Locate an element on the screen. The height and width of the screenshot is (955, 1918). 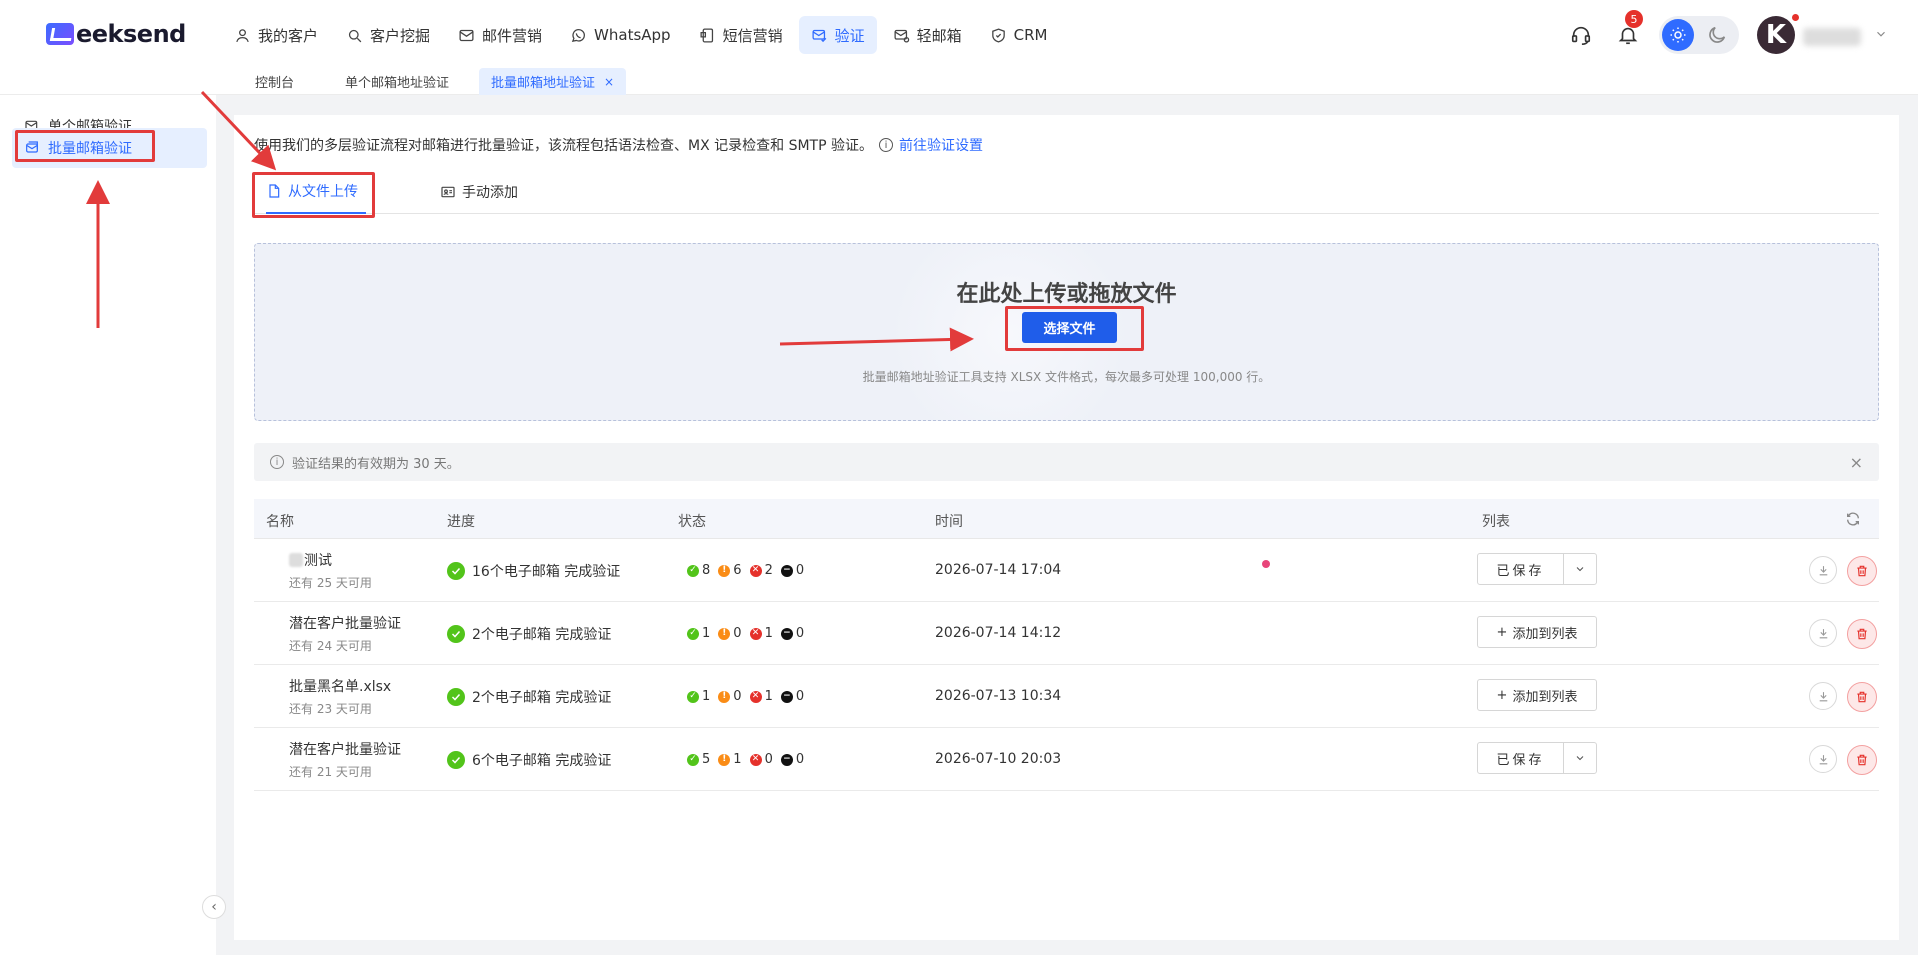
avatar-status-dot is located at coordinates (1795, 17).